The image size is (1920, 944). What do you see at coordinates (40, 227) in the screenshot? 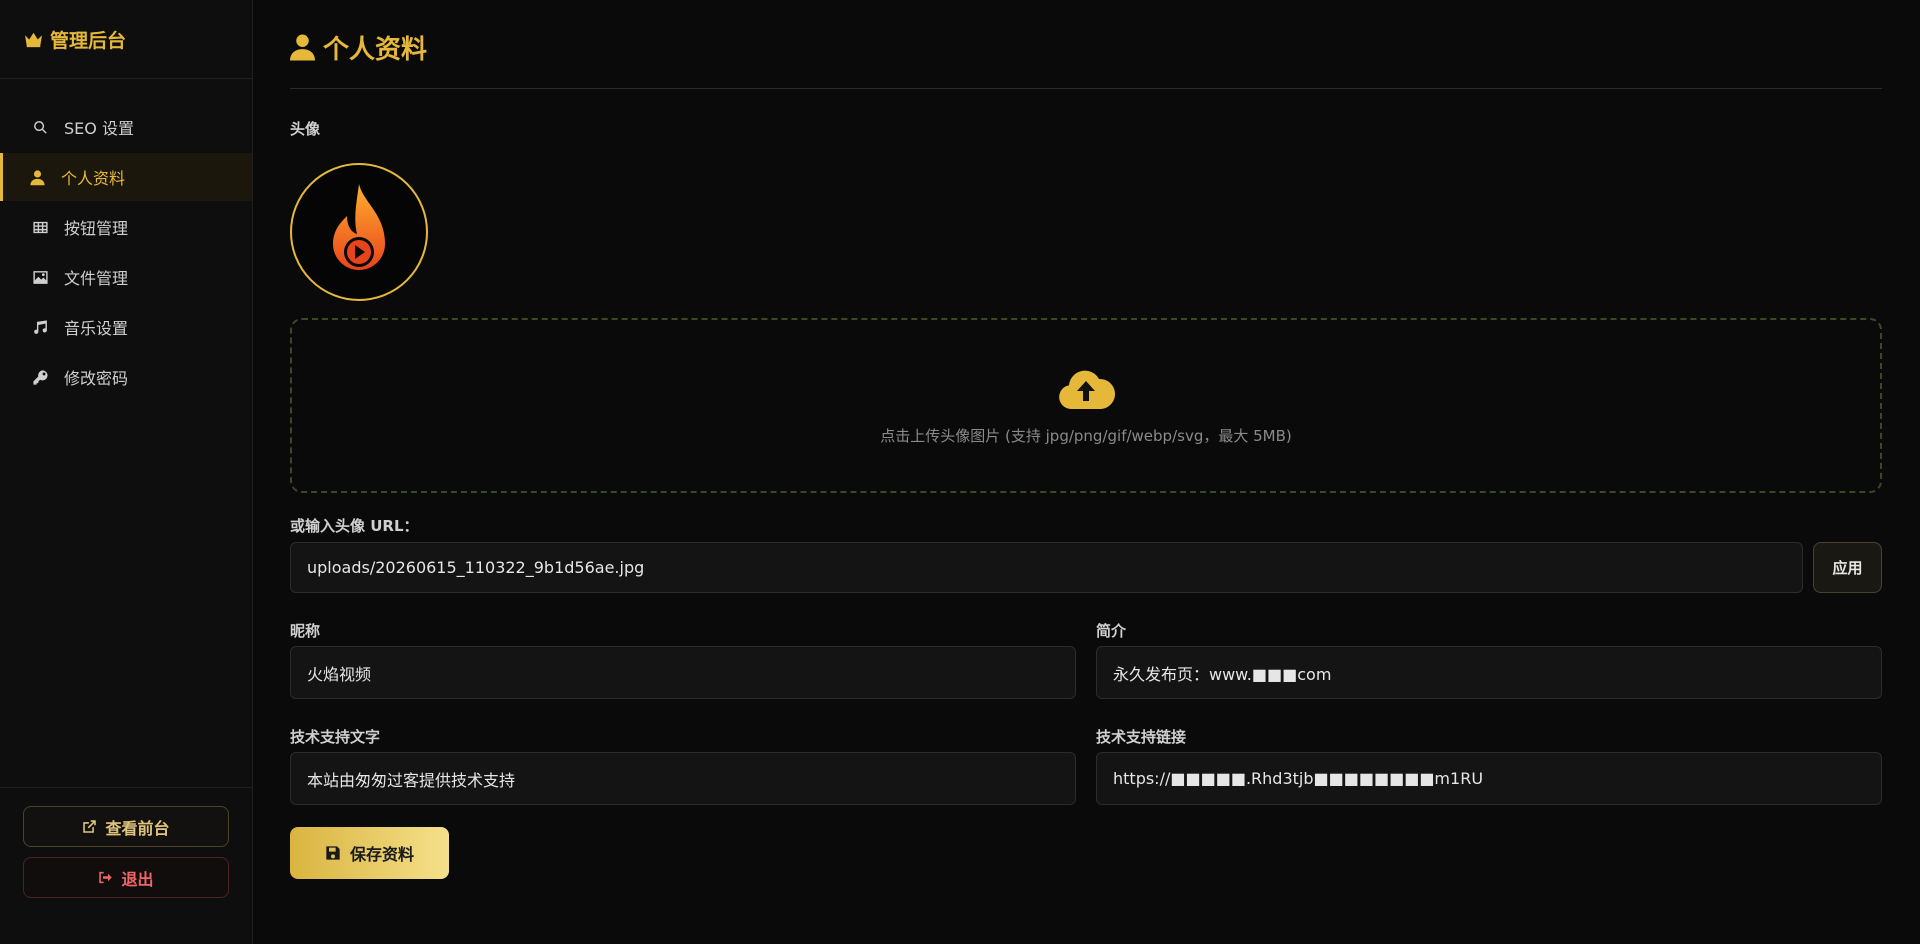
I see `table-icon` at bounding box center [40, 227].